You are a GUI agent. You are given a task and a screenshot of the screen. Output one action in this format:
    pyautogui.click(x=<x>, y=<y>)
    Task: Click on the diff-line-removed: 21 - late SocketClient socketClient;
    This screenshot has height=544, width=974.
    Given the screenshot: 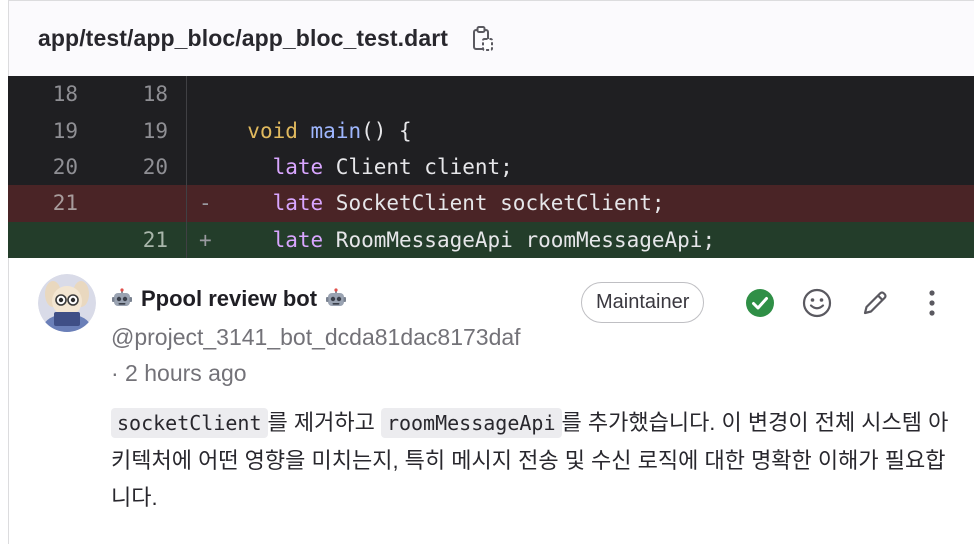 What is the action you would take?
    pyautogui.click(x=491, y=203)
    